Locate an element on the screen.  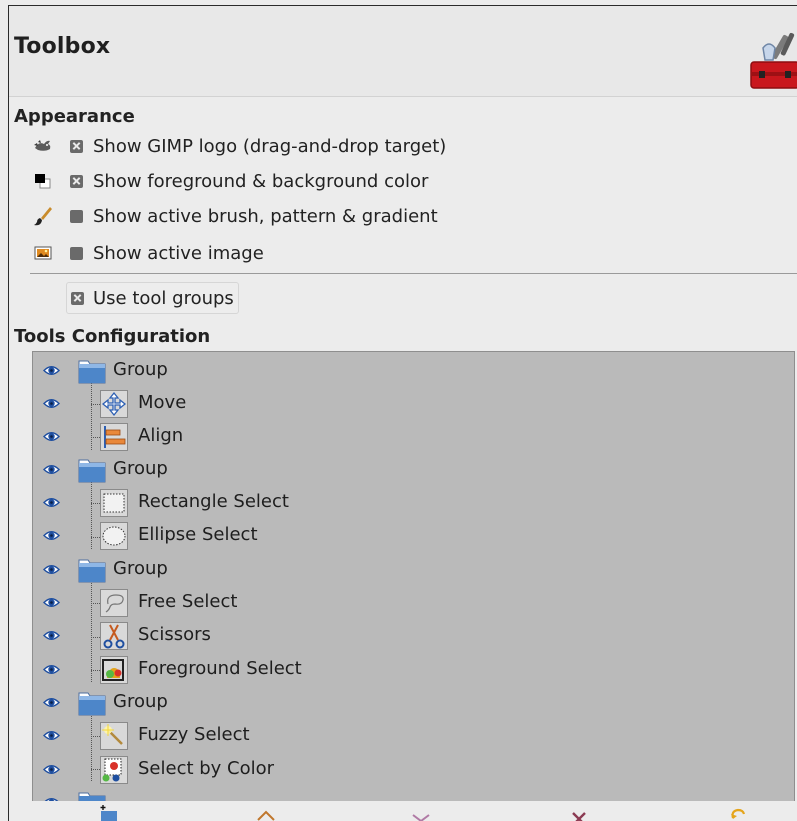
tree-action-bar is located at coordinates (403, 811).